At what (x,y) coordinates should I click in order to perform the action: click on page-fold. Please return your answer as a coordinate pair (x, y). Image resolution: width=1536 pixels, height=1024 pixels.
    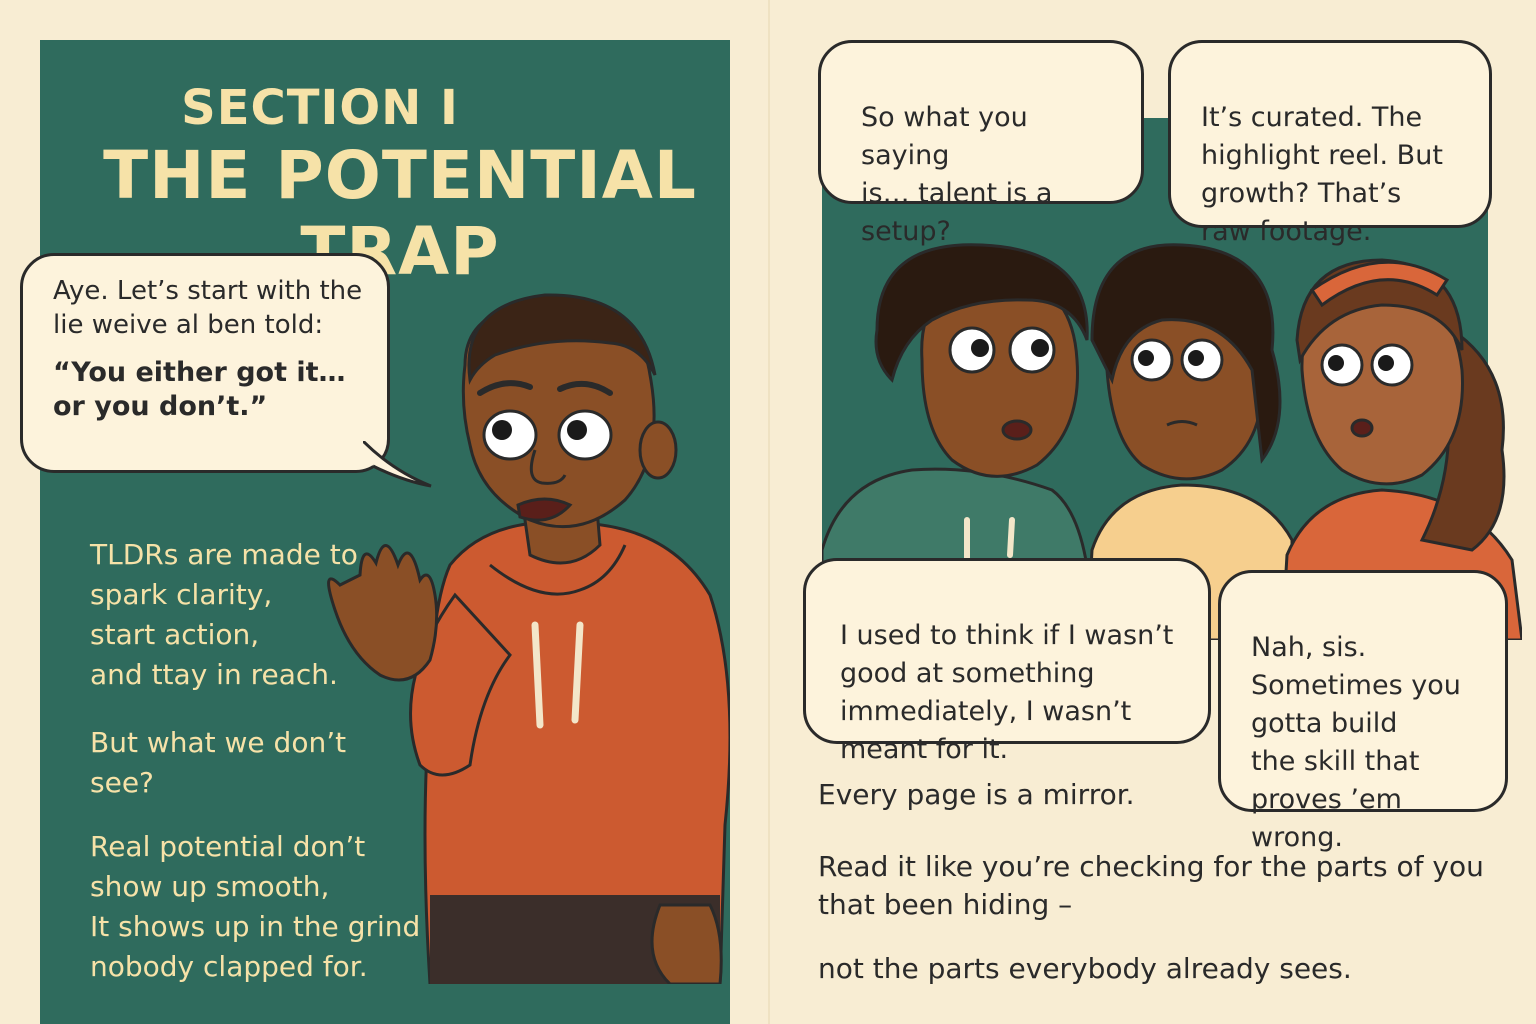
    Looking at the image, I should click on (769, 512).